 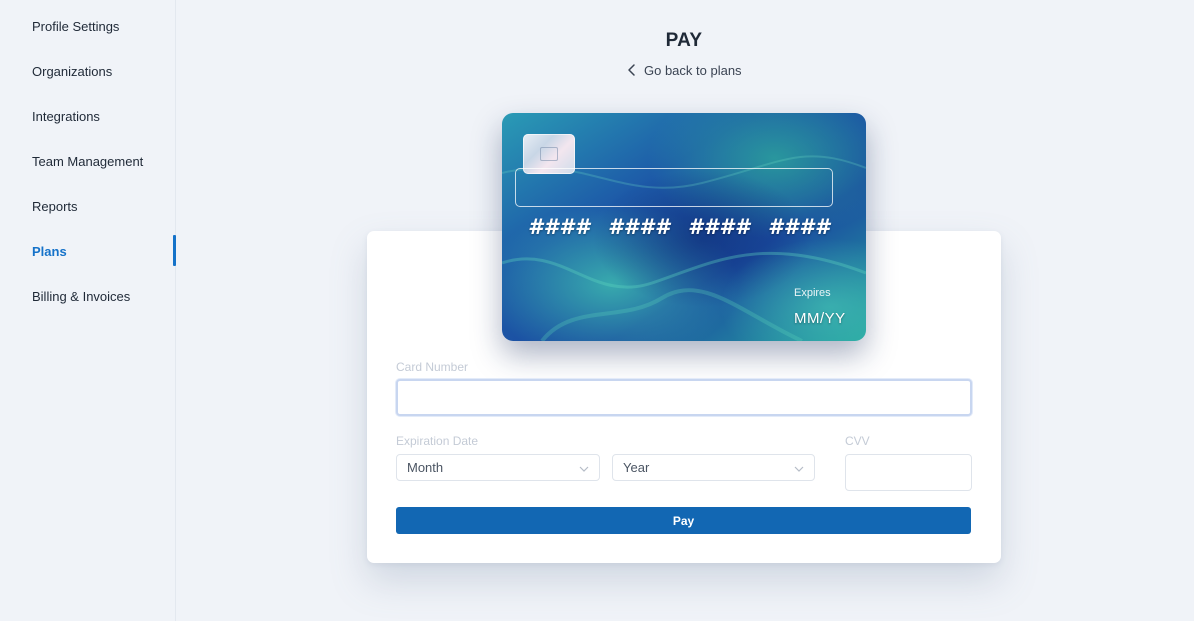 What do you see at coordinates (81, 297) in the screenshot?
I see `sidebar-item-billing-invoices: Billing & Invoices` at bounding box center [81, 297].